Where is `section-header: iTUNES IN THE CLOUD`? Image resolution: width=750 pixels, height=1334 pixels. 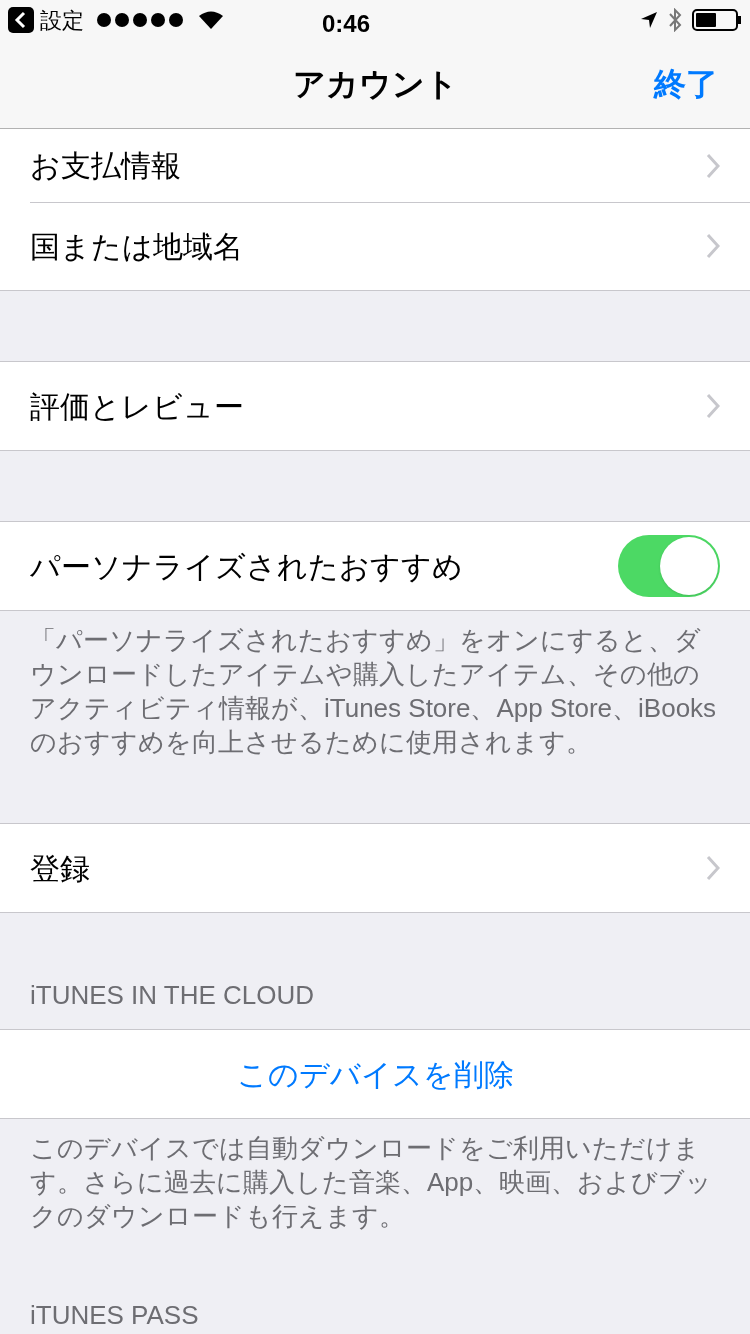
section-header: iTUNES IN THE CLOUD is located at coordinates (172, 995).